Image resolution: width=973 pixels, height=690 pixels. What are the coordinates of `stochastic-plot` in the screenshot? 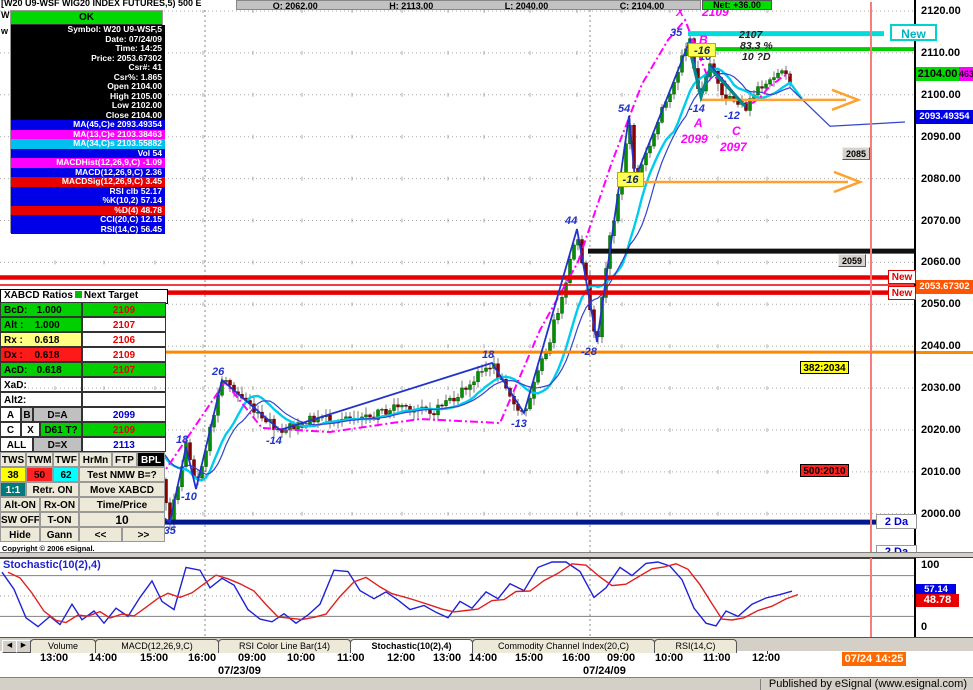 It's located at (458, 597).